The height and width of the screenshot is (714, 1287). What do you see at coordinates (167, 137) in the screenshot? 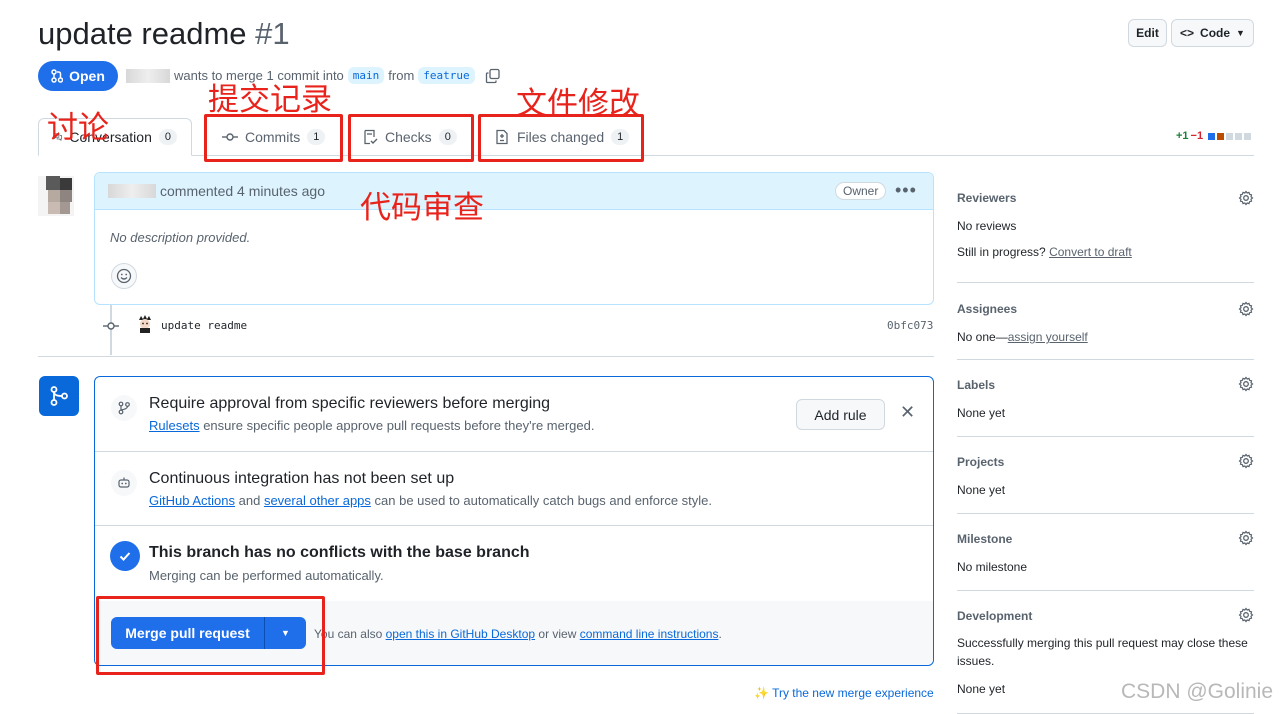
I see `tab-conversation-count: 0` at bounding box center [167, 137].